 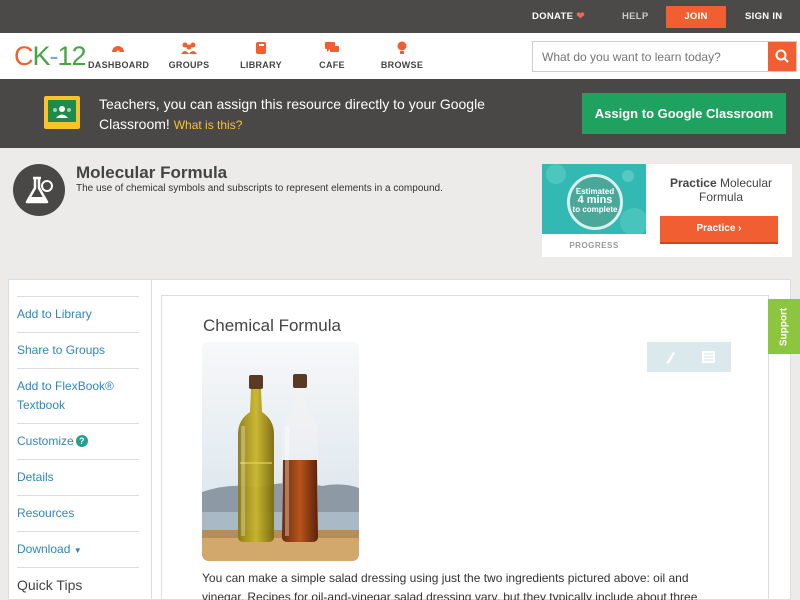 What do you see at coordinates (689, 357) in the screenshot?
I see `annotation-tools` at bounding box center [689, 357].